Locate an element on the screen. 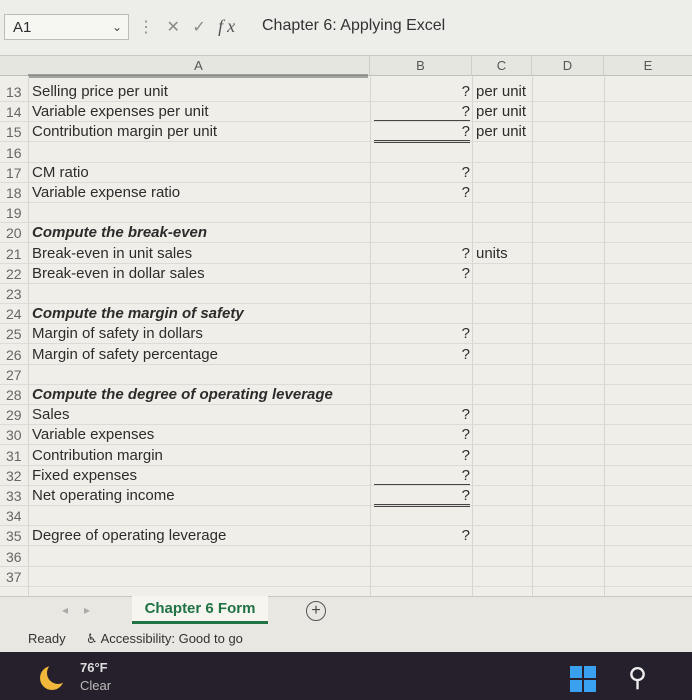 The height and width of the screenshot is (700, 692). windows-start-icon is located at coordinates (583, 679).